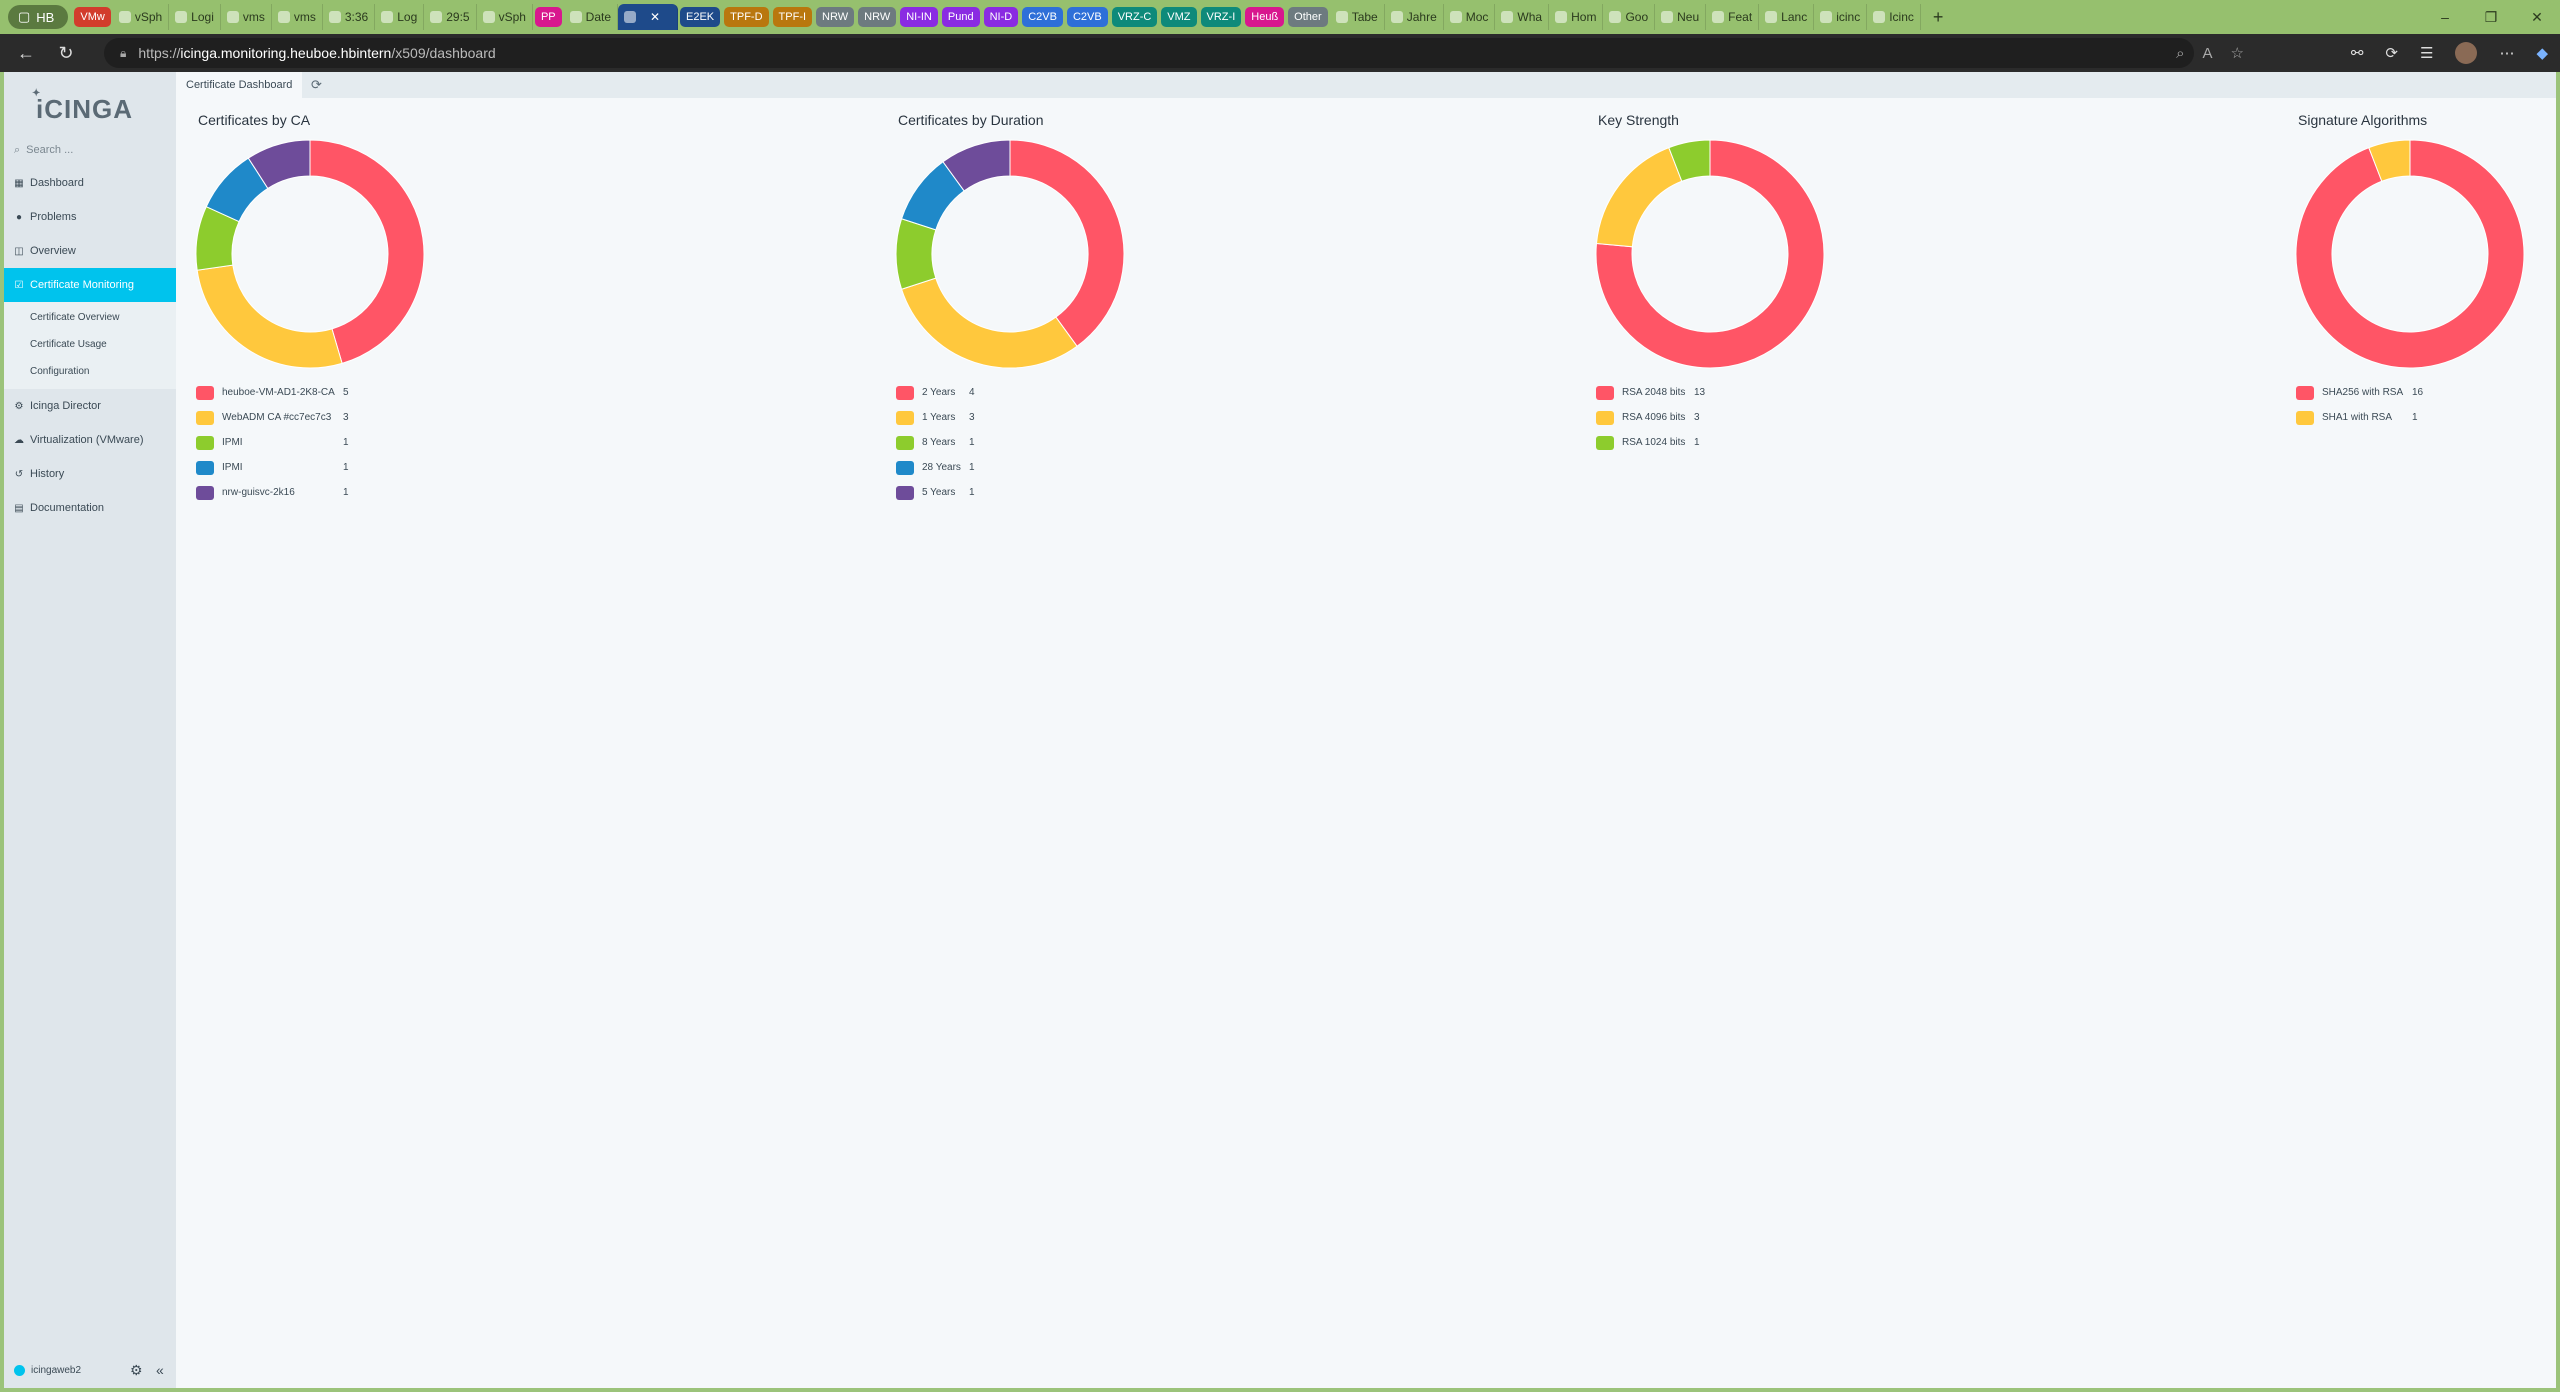 This screenshot has height=1392, width=2560. I want to click on browser-tab: Lanc, so click(1787, 17).